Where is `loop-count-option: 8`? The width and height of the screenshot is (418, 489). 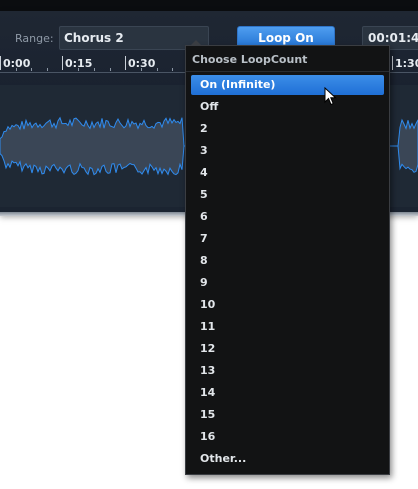 loop-count-option: 8 is located at coordinates (287, 261).